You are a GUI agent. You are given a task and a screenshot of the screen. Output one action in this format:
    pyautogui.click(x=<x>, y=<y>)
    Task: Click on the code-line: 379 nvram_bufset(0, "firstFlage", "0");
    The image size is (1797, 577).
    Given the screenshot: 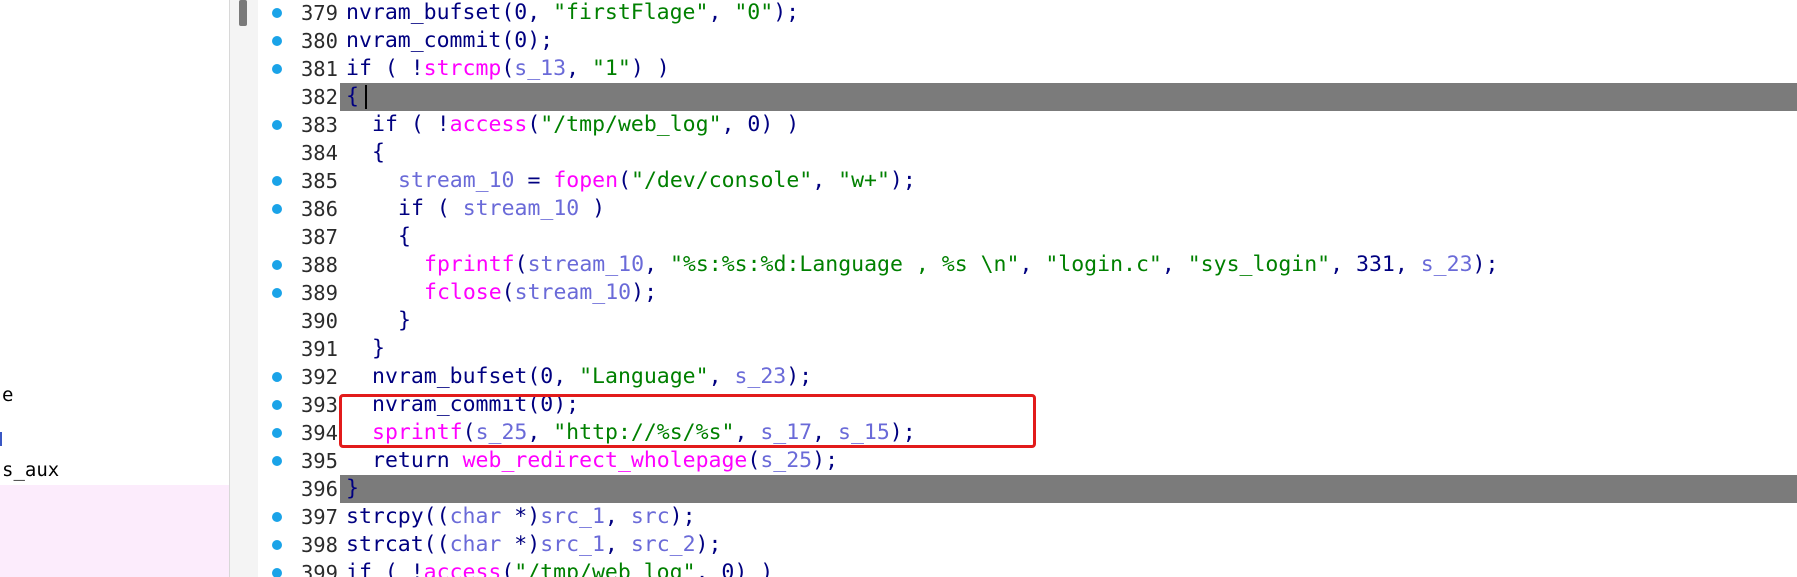 What is the action you would take?
    pyautogui.click(x=1027, y=13)
    